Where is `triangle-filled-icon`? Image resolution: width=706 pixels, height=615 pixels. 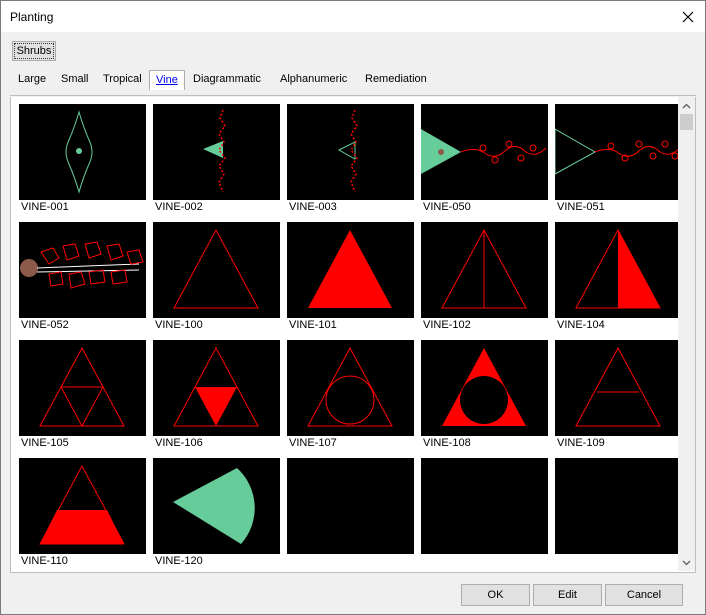
triangle-filled-icon is located at coordinates (350, 270).